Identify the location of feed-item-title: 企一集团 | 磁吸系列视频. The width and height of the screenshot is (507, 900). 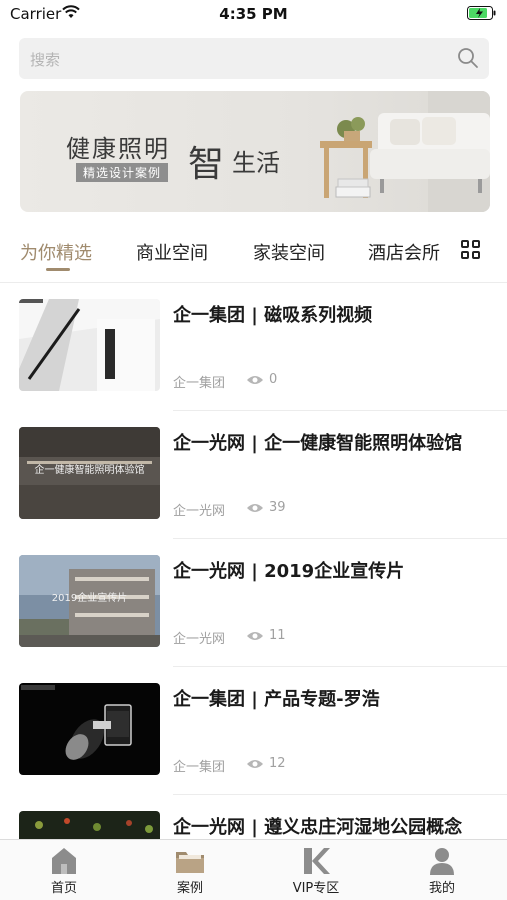
(338, 314).